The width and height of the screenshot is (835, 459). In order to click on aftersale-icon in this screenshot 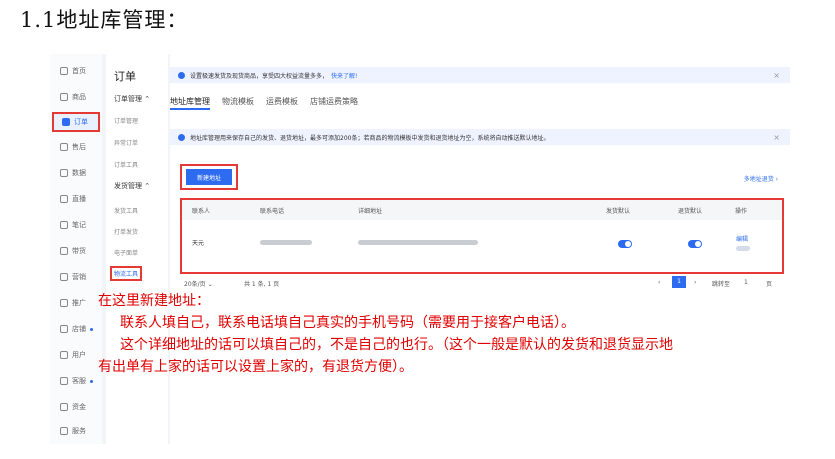, I will do `click(64, 147)`.